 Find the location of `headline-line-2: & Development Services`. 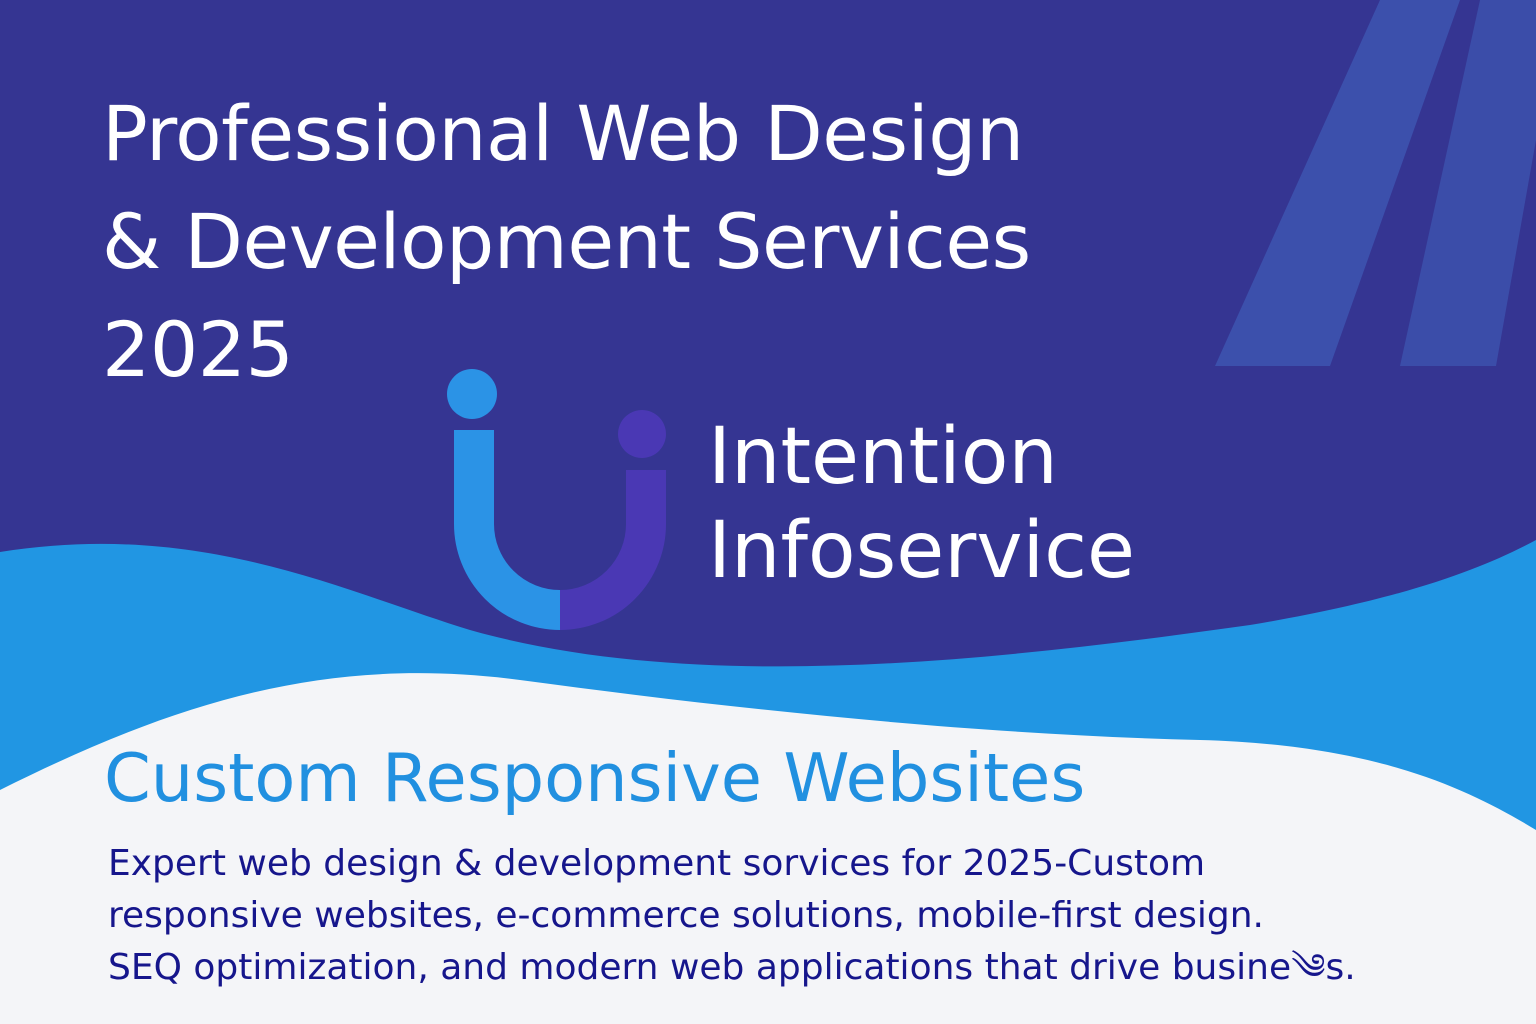

headline-line-2: & Development Services is located at coordinates (566, 241).